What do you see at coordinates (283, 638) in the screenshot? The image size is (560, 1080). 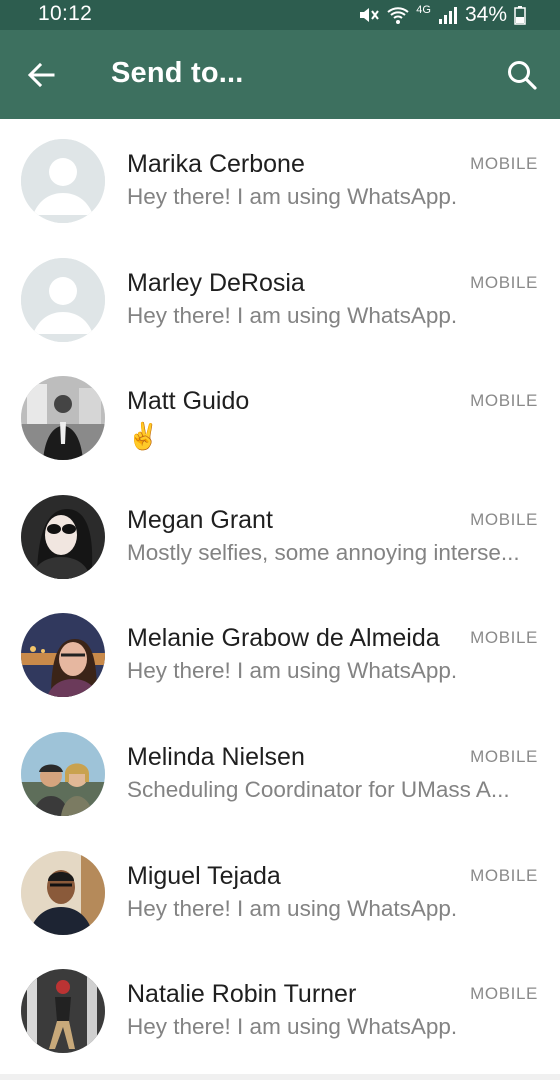 I see `contact-name: Melanie Grabow de Almeida` at bounding box center [283, 638].